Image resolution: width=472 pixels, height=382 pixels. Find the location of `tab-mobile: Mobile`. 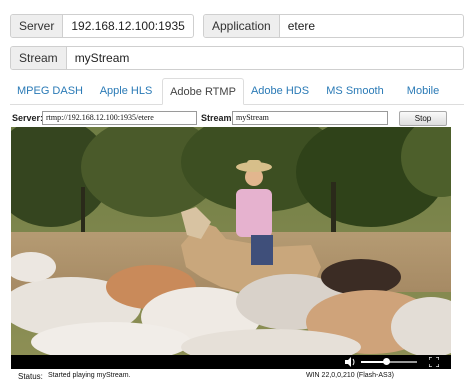

tab-mobile: Mobile is located at coordinates (423, 91).